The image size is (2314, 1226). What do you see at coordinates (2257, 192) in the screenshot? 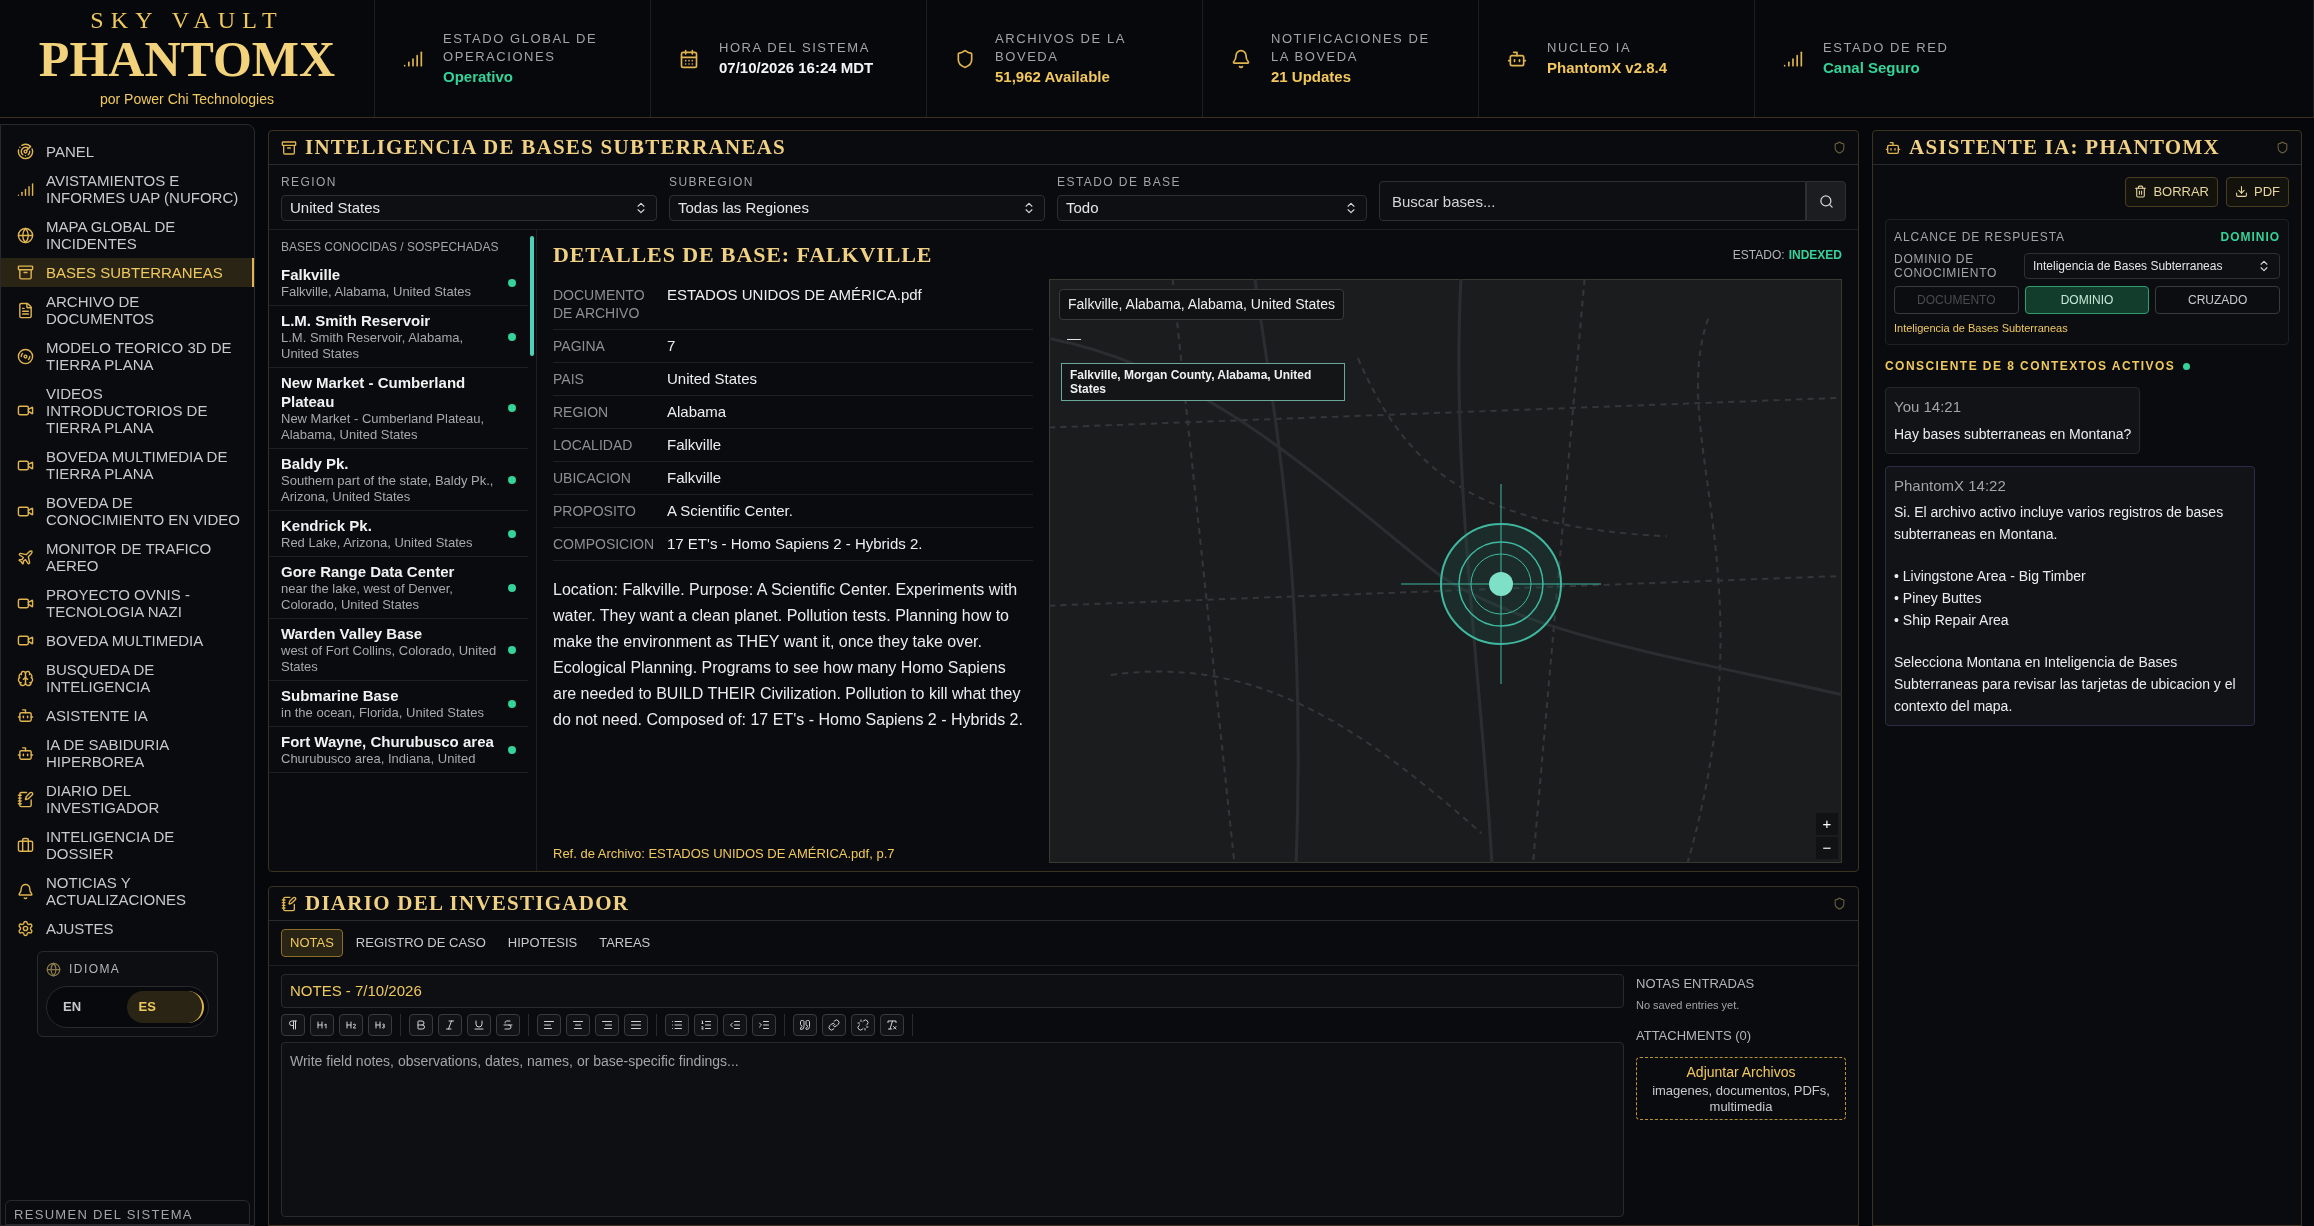
I see `action-button: PDF` at bounding box center [2257, 192].